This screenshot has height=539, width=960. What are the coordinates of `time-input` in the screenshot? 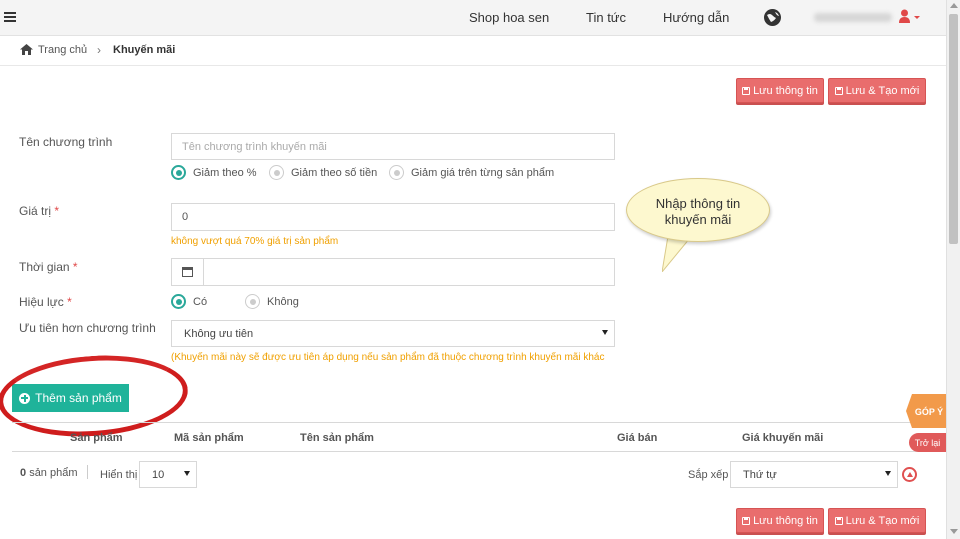 It's located at (393, 272).